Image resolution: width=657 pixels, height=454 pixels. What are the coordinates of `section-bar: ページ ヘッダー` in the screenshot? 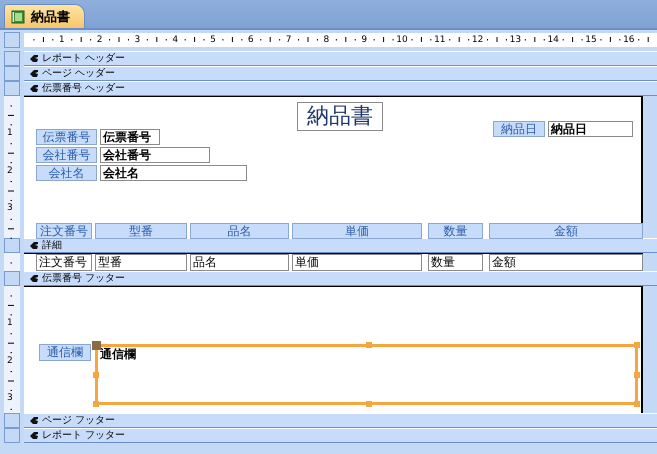 It's located at (340, 73).